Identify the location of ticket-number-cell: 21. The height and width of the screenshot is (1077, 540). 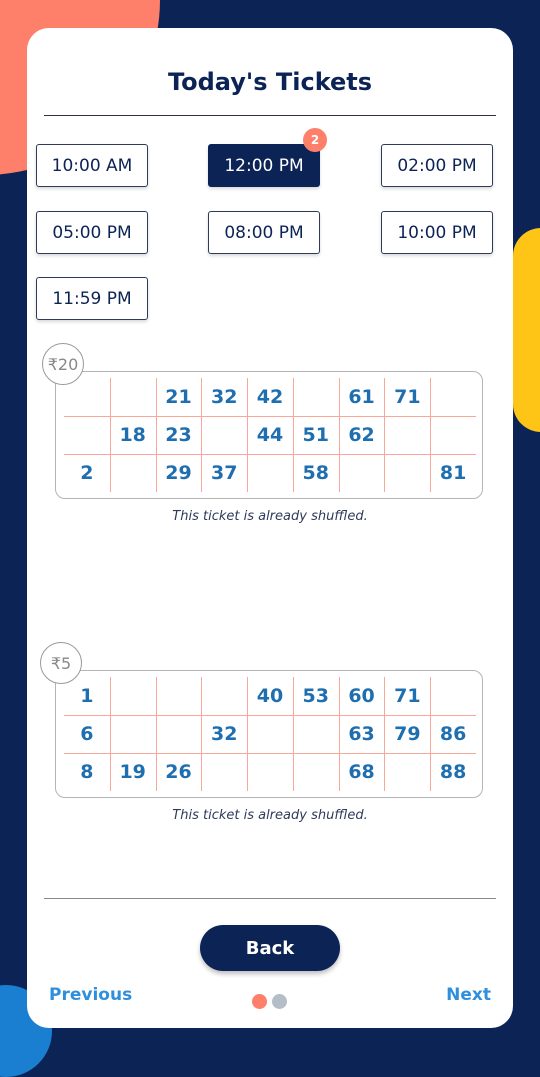
(178, 397).